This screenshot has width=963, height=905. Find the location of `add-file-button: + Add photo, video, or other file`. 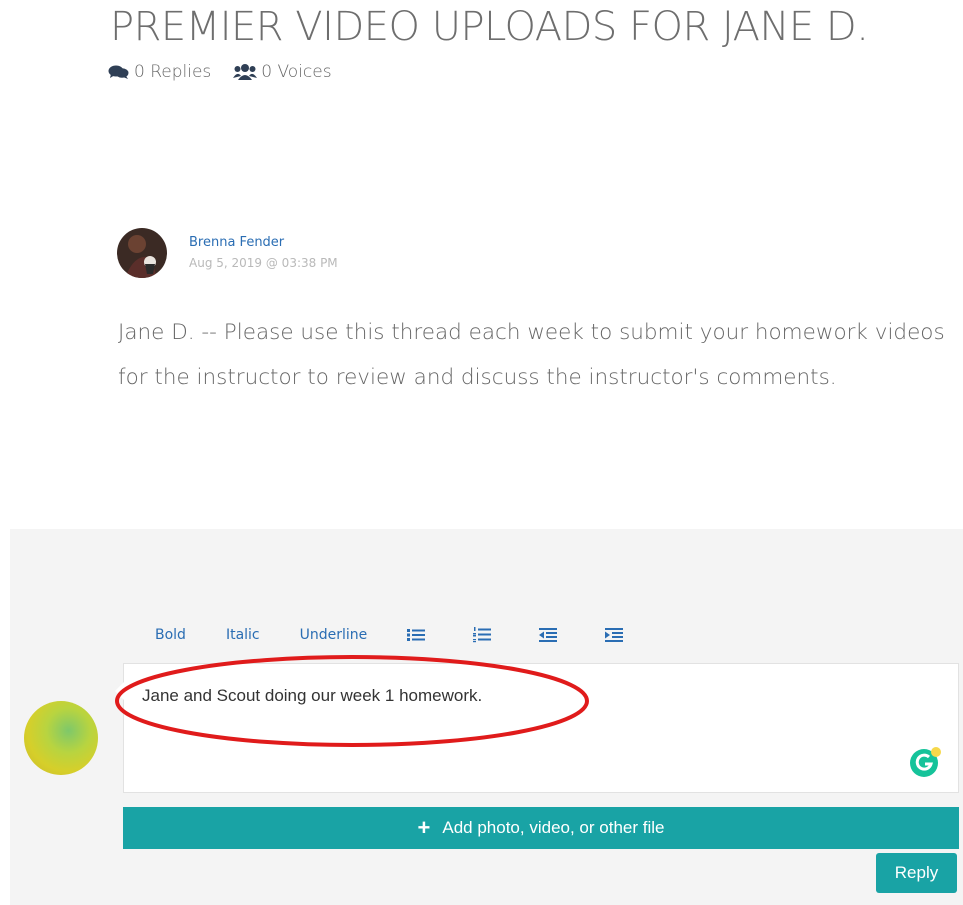

add-file-button: + Add photo, video, or other file is located at coordinates (541, 828).